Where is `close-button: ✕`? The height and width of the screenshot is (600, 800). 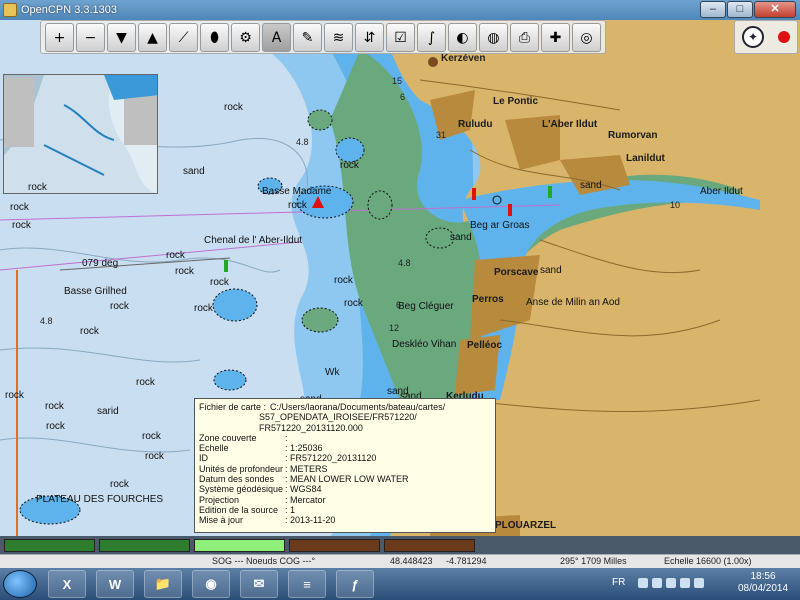 close-button: ✕ is located at coordinates (775, 9).